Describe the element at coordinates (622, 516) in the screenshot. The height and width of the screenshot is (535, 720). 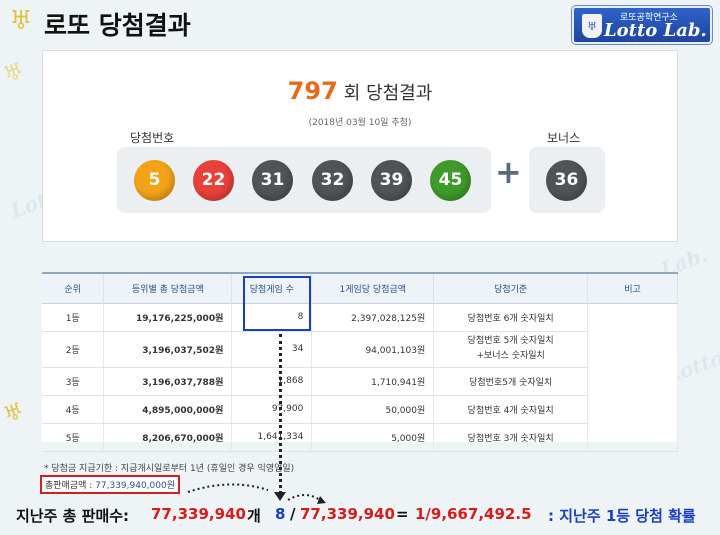
I see `summary-description: : 지난주 1등 당첨 확률` at that location.